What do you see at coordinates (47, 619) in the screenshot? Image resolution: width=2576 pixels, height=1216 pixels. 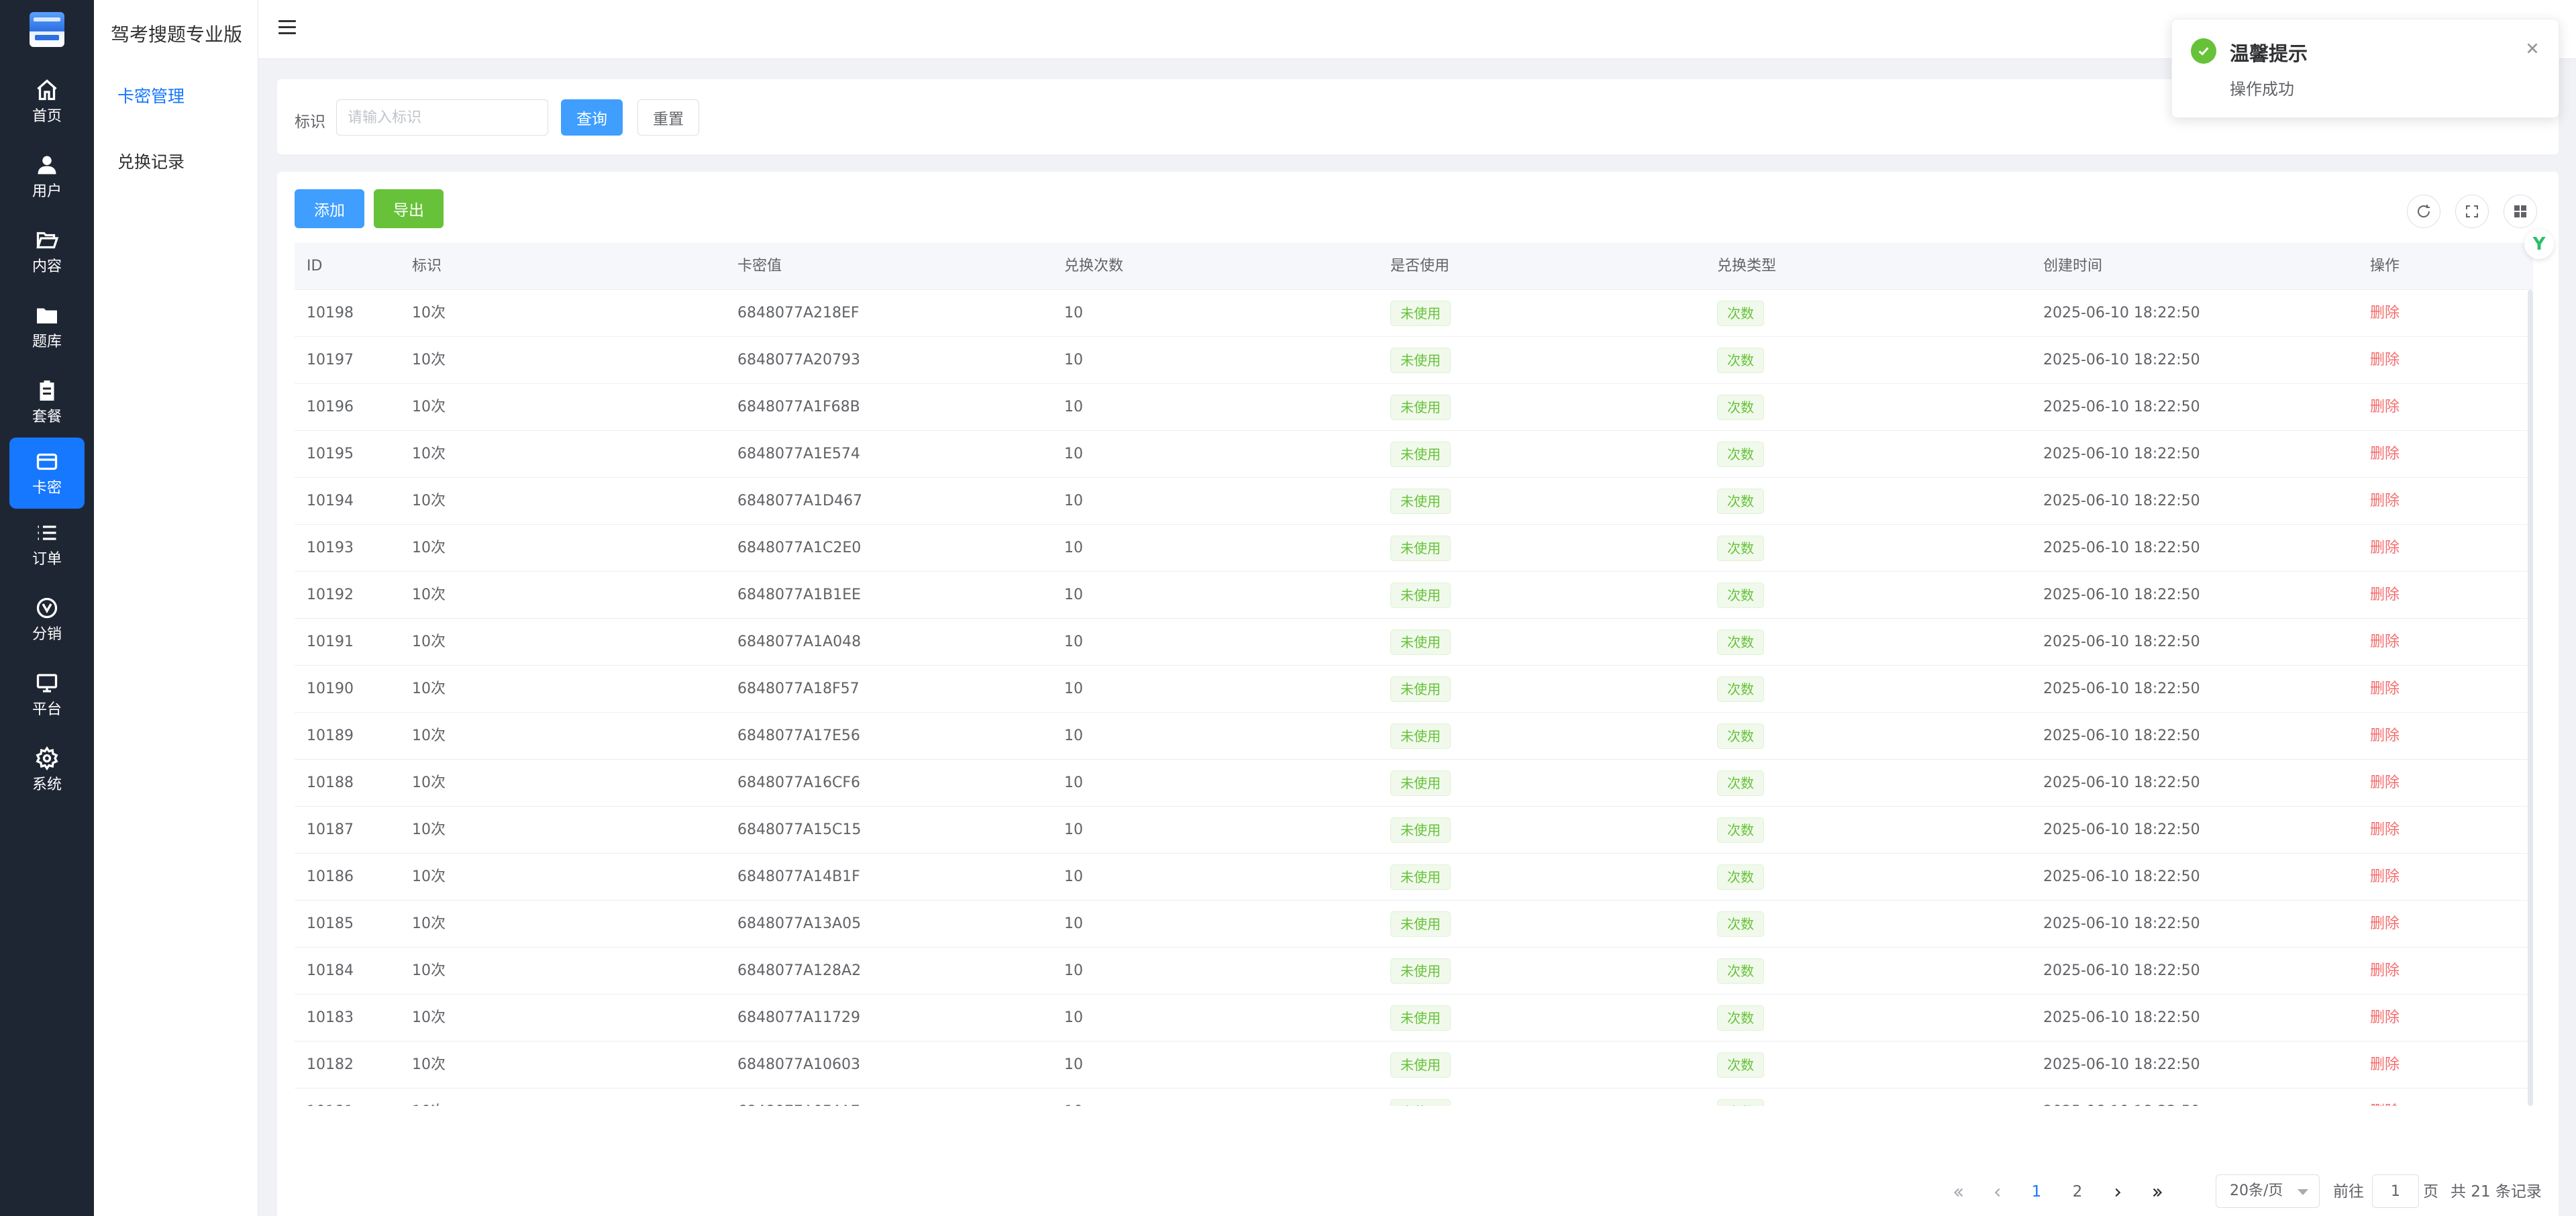 I see `rail-item-distribution: 分销` at bounding box center [47, 619].